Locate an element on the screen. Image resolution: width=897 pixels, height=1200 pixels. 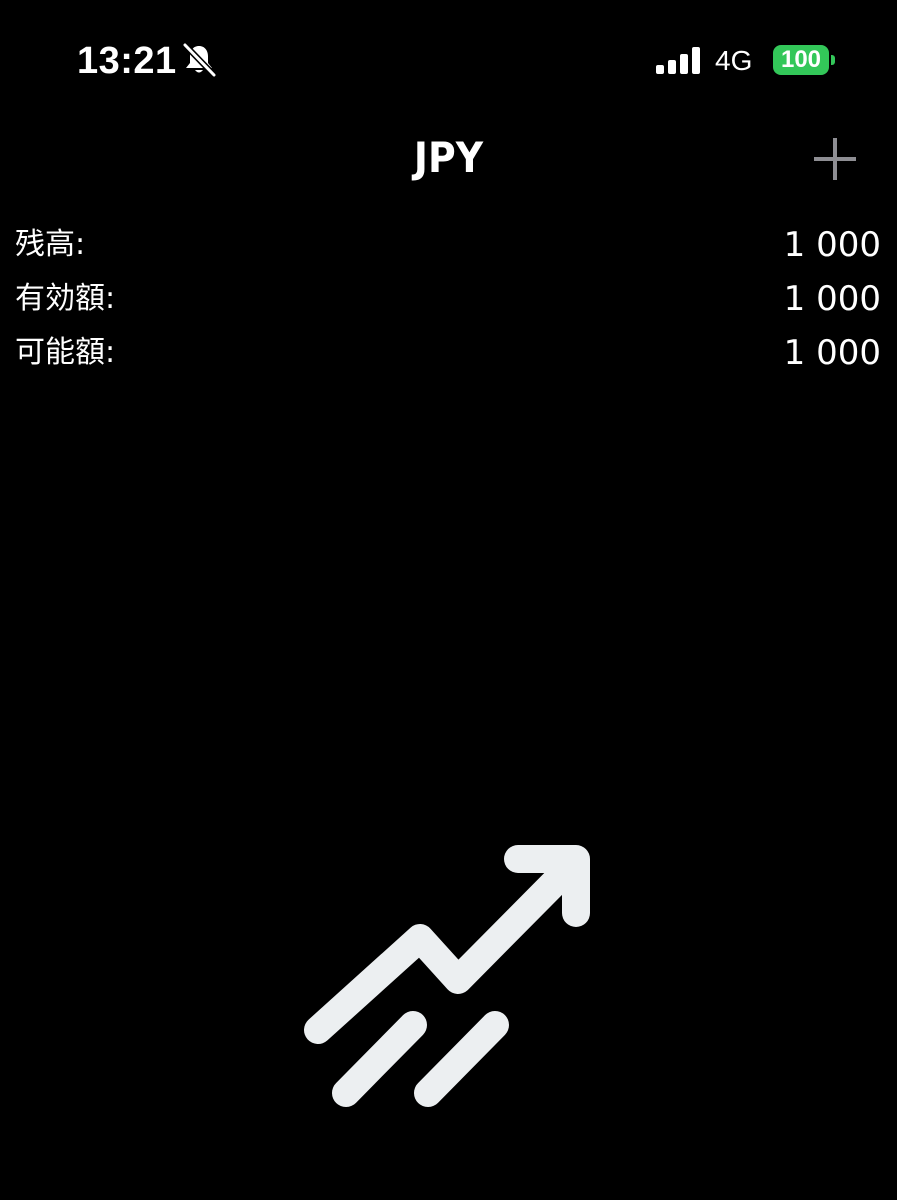
available-amount-value: 1 000 is located at coordinates (832, 353).